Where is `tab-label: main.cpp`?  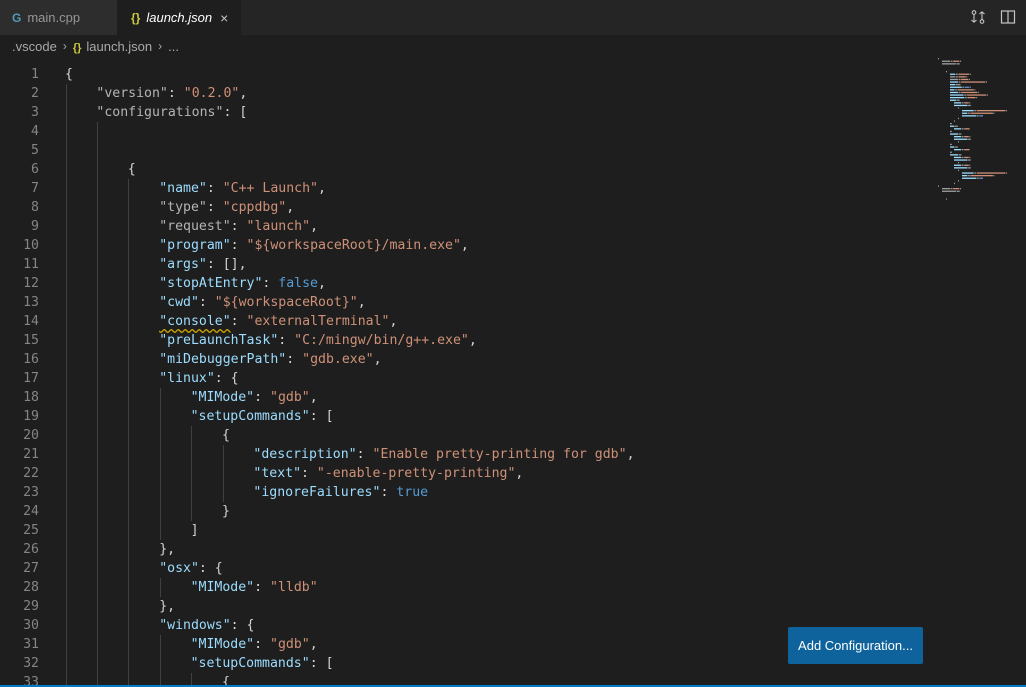
tab-label: main.cpp is located at coordinates (54, 17).